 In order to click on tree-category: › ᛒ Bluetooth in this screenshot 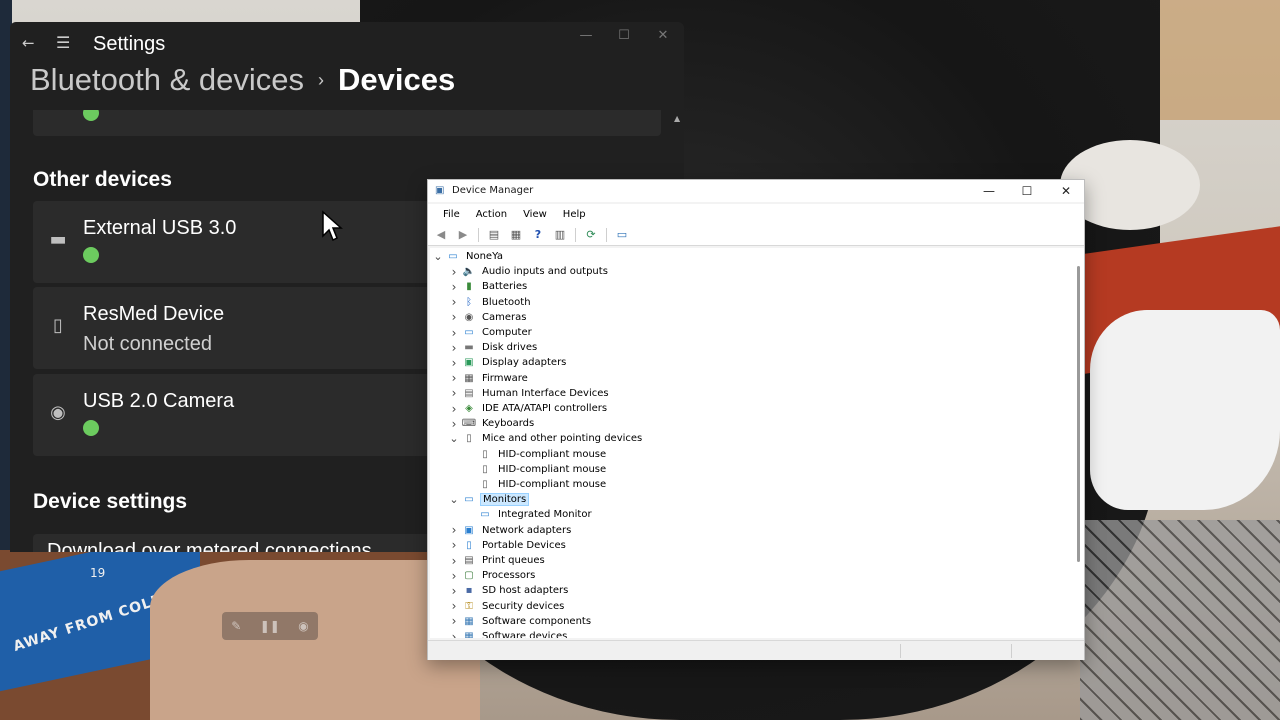, I will do `click(490, 302)`.